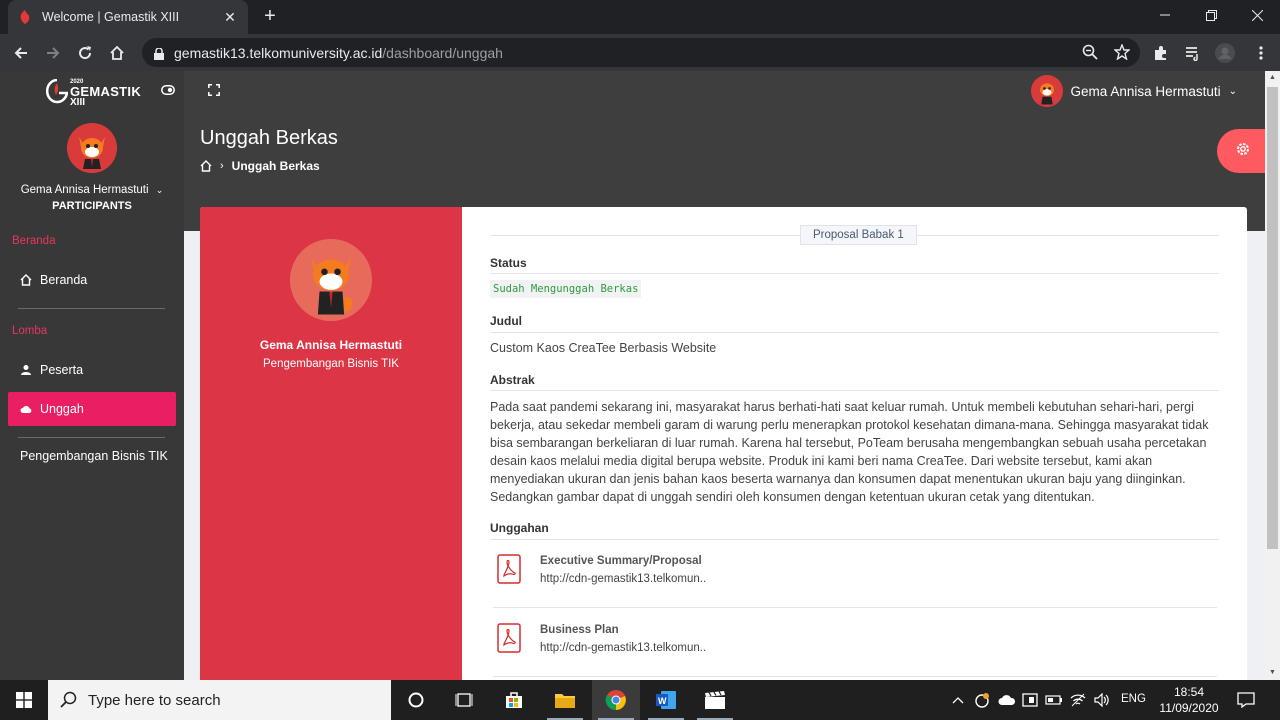 This screenshot has height=720, width=1280. What do you see at coordinates (53, 53) in the screenshot?
I see `forward-icon` at bounding box center [53, 53].